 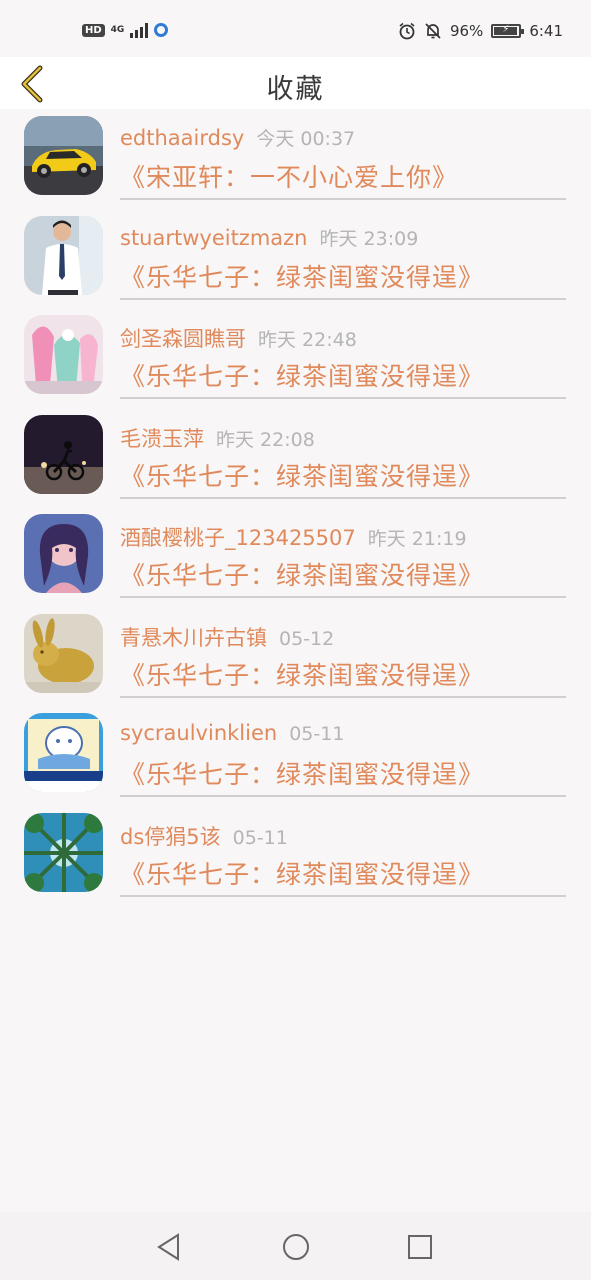 I want to click on item-time: 今天 00:37, so click(x=306, y=139).